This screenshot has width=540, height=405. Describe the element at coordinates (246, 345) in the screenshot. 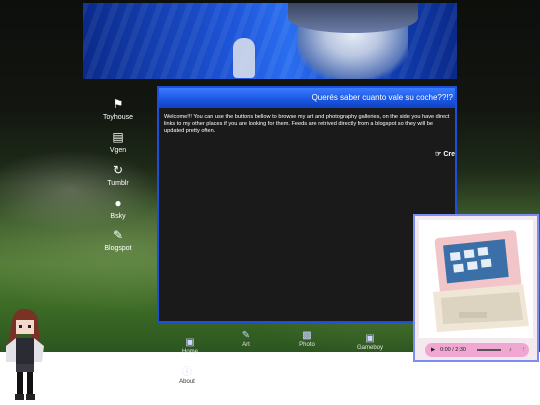

I see `taskbar-label: Art` at that location.